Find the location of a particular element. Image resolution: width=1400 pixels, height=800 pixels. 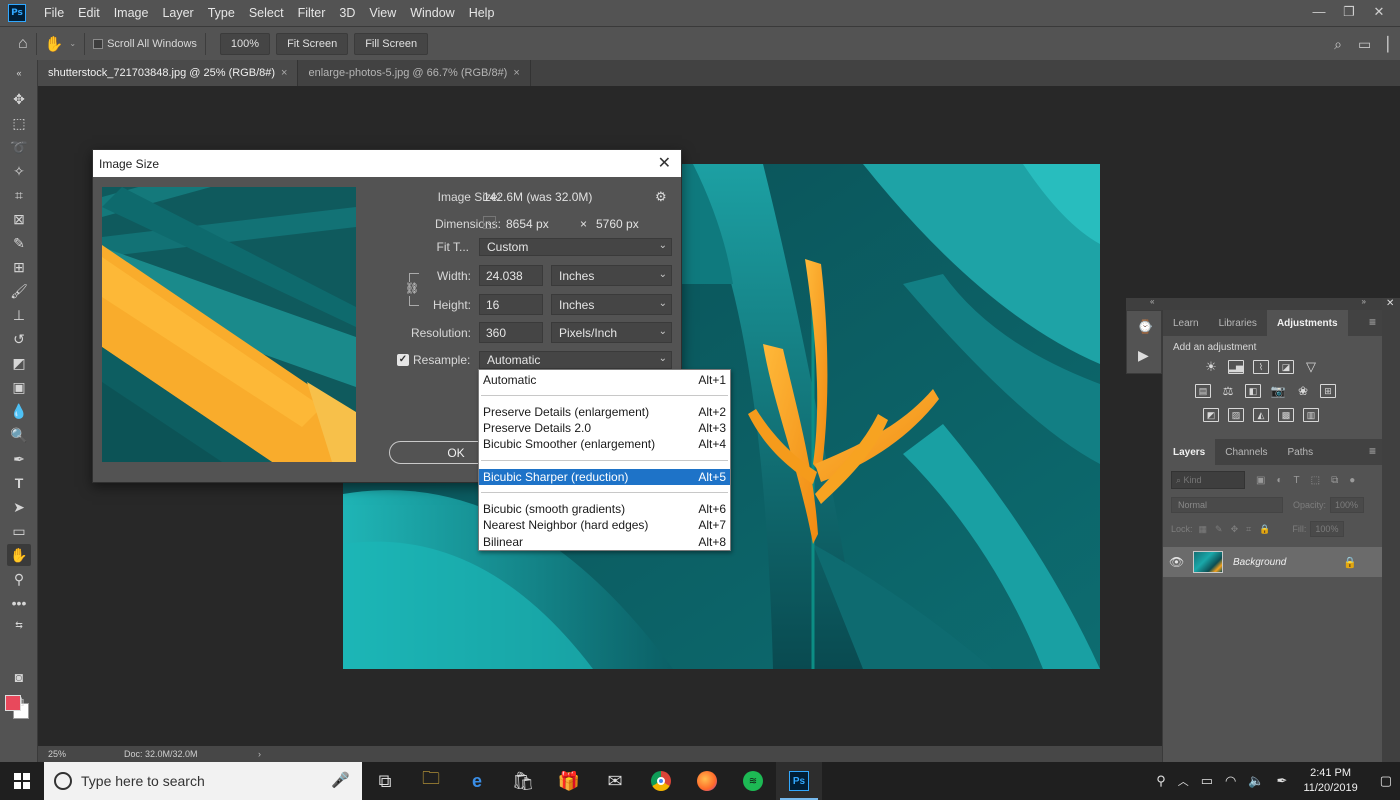

tab-channels: Channels is located at coordinates (1246, 452).